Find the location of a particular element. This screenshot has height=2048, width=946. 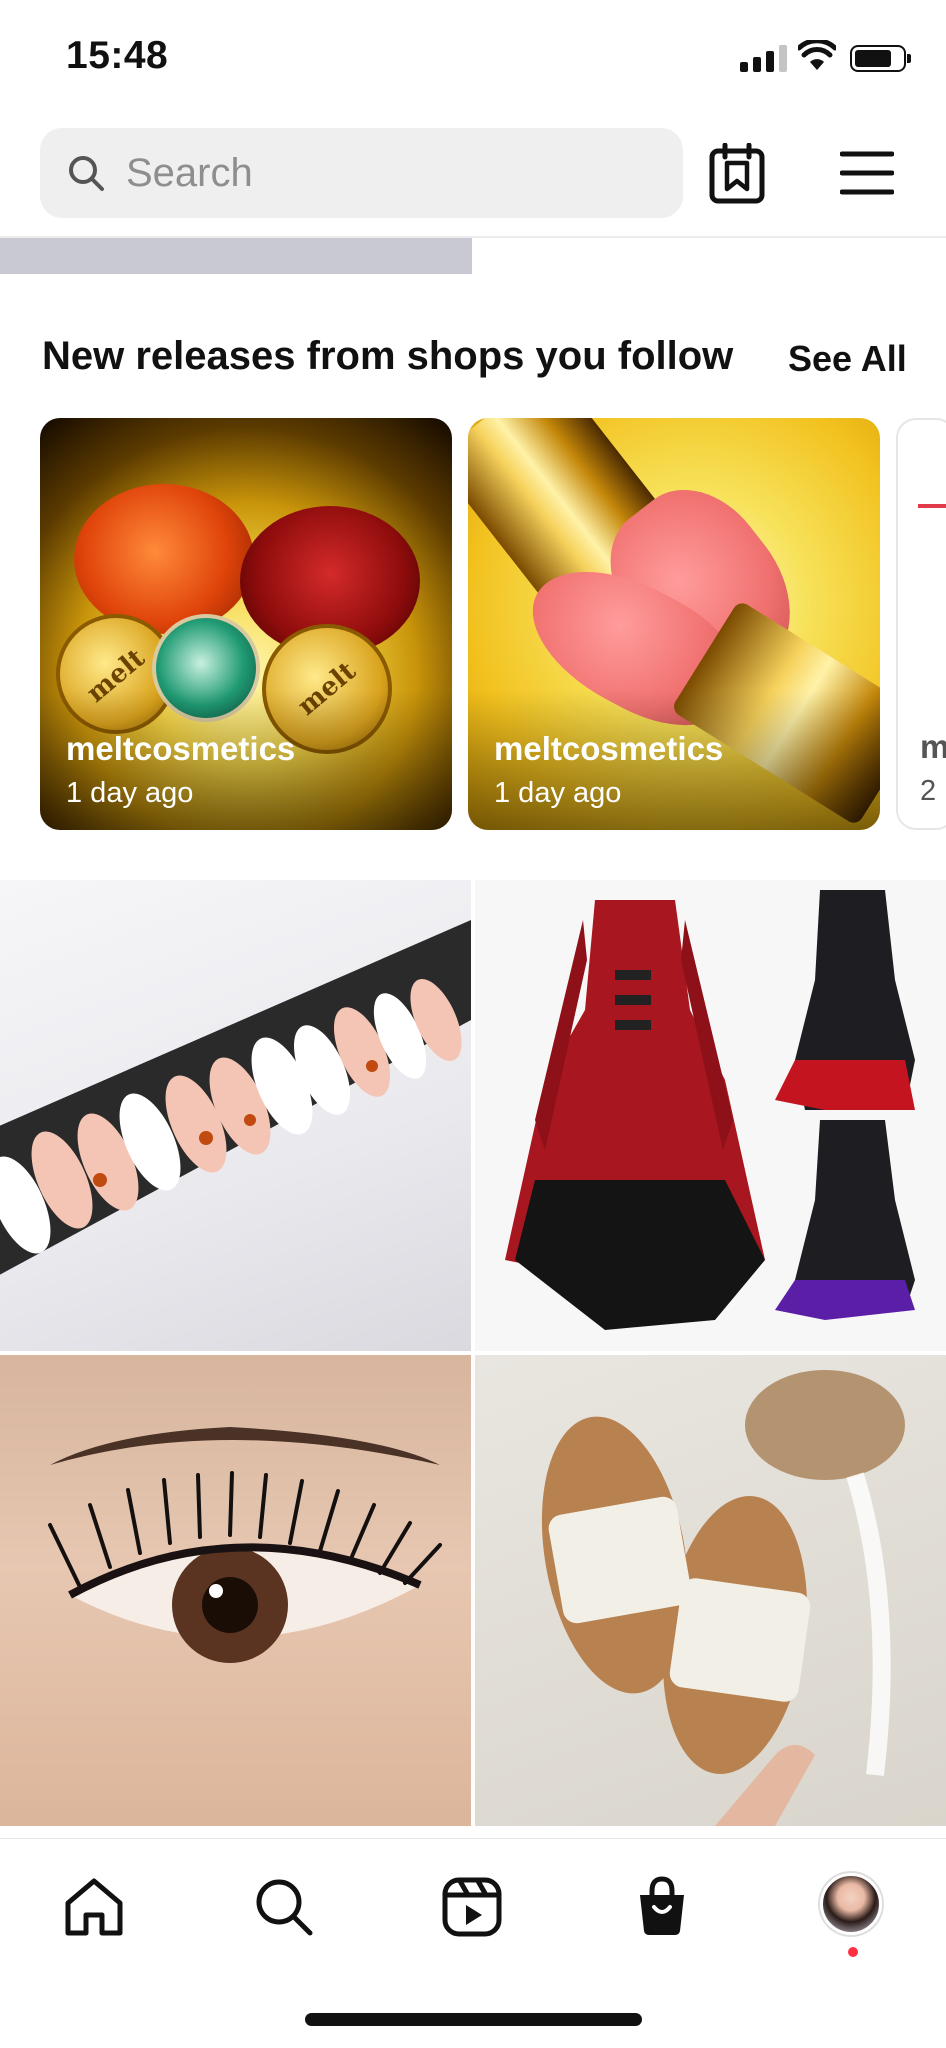

profile-avatar is located at coordinates (851, 1904).